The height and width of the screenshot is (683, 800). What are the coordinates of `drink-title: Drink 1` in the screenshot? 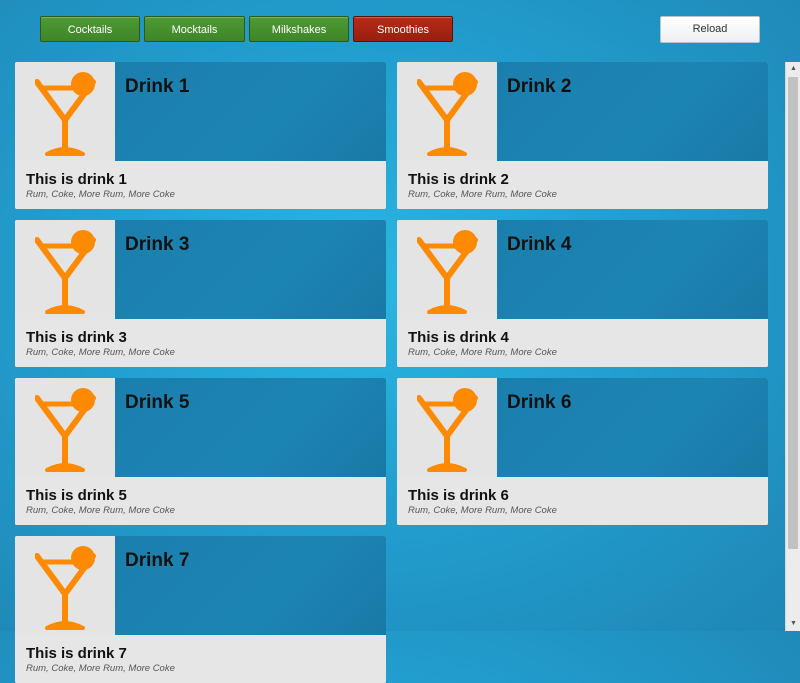 It's located at (157, 86).